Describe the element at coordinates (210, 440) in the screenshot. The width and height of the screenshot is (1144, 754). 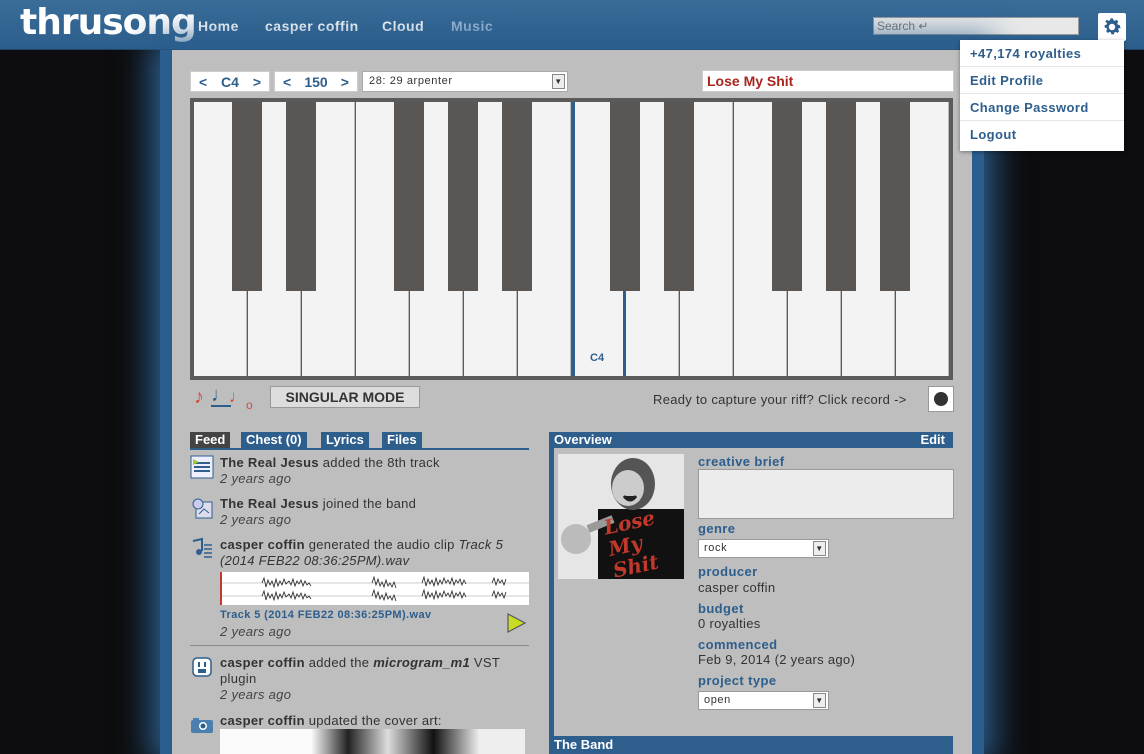
I see `tab-feed: Feed` at that location.